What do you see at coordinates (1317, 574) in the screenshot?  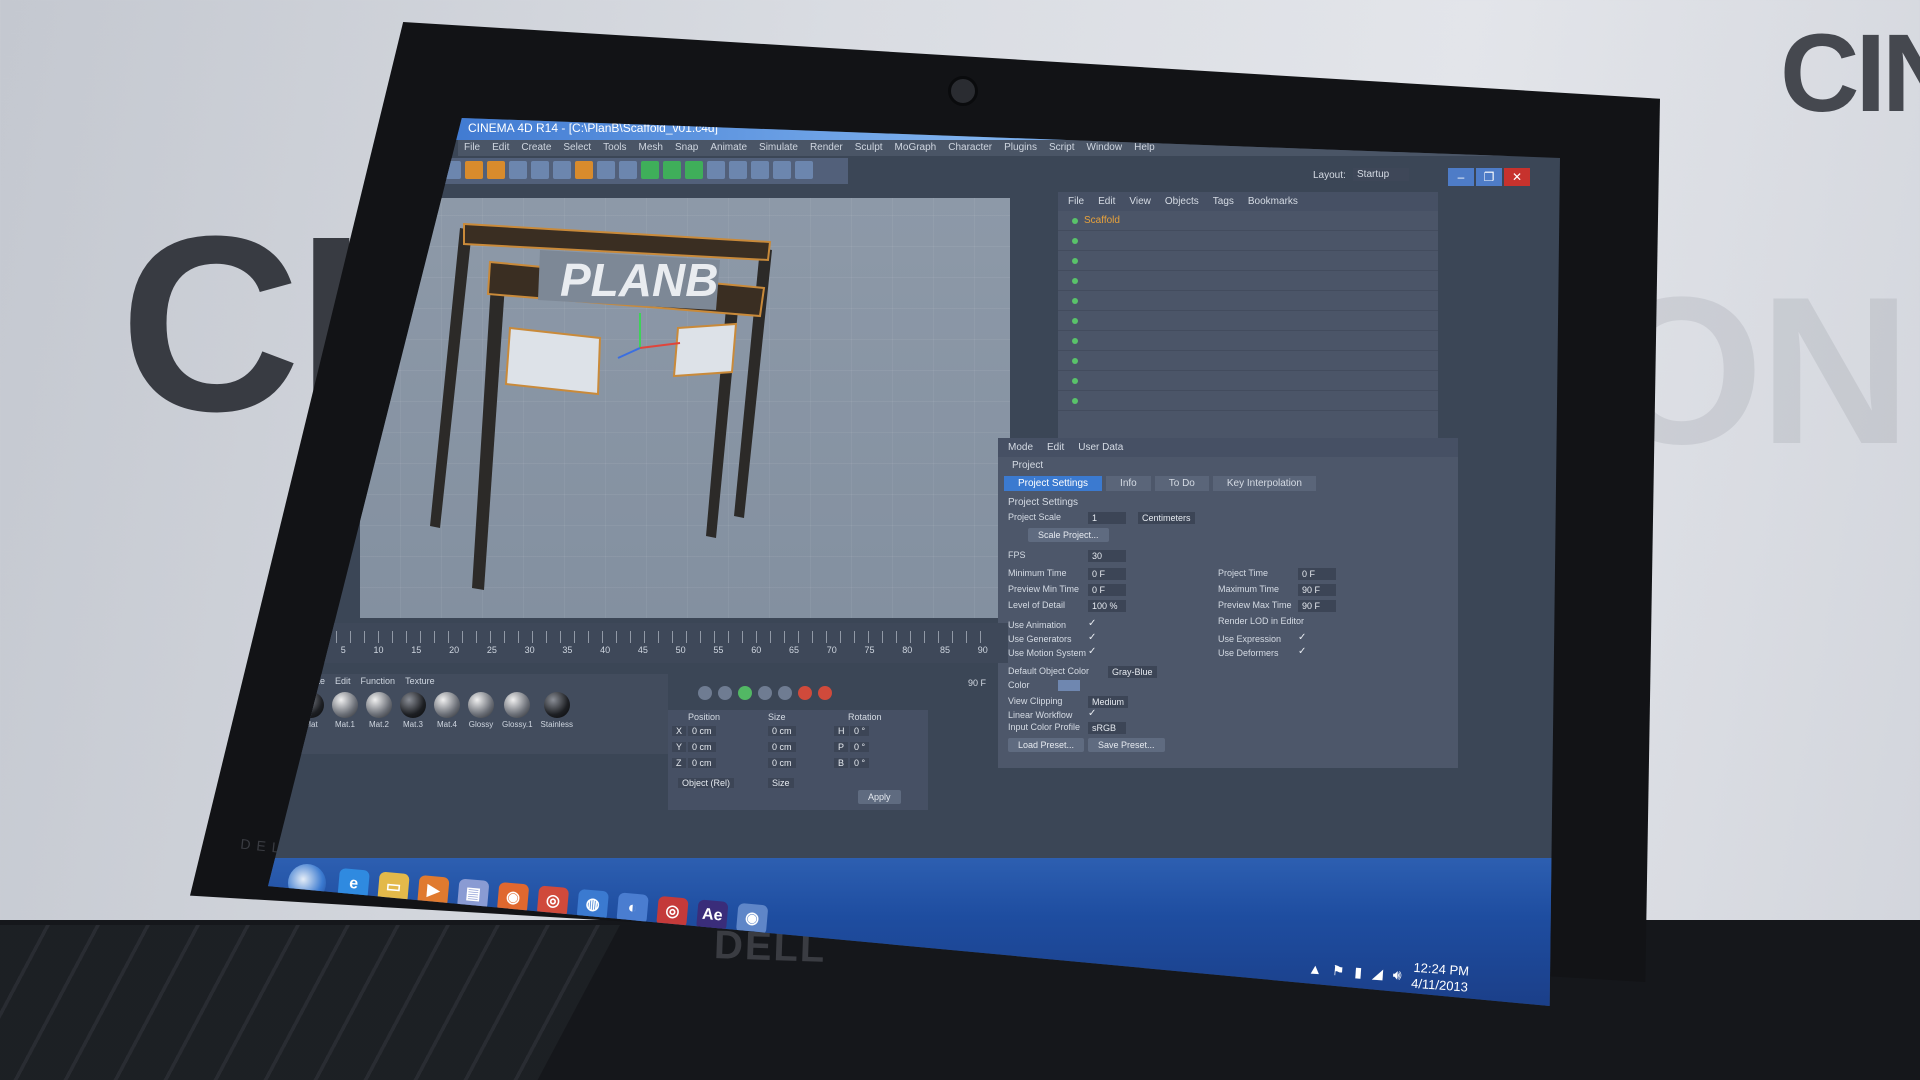 I see `project-time-input: 0 F` at bounding box center [1317, 574].